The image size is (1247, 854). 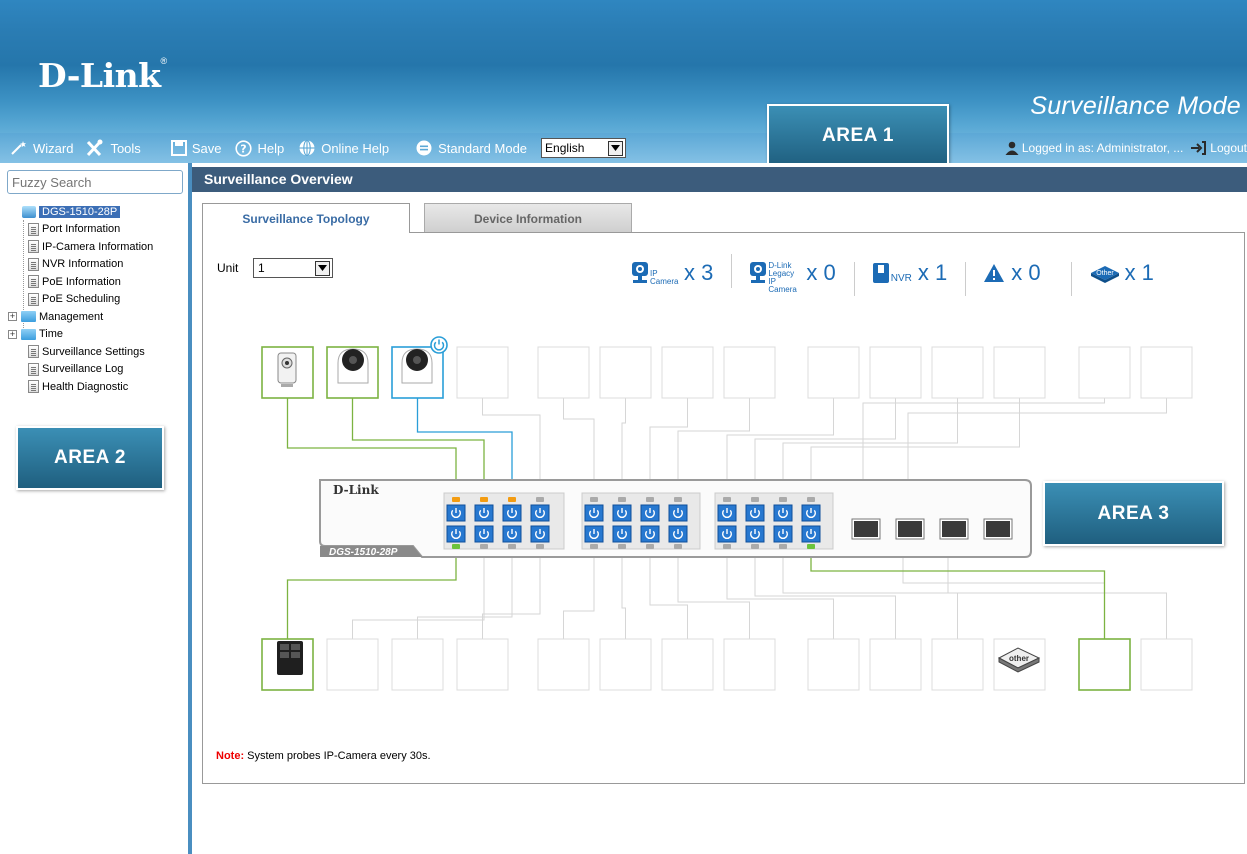 I want to click on page-title: Surveillance Overview, so click(x=719, y=179).